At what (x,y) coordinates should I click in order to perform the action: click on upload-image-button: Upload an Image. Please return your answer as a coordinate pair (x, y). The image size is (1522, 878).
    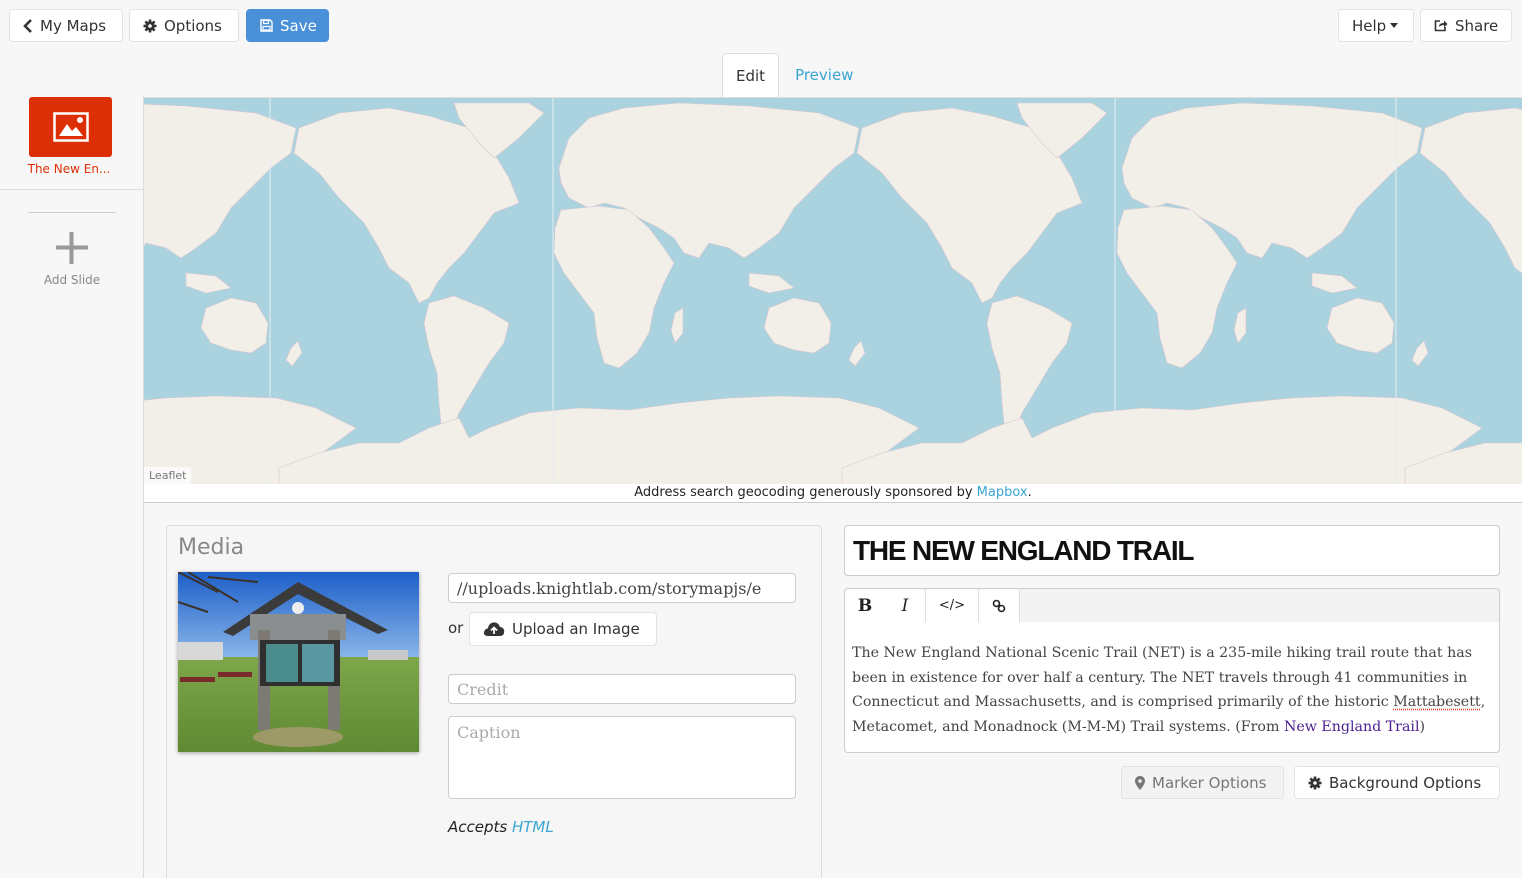
    Looking at the image, I should click on (563, 629).